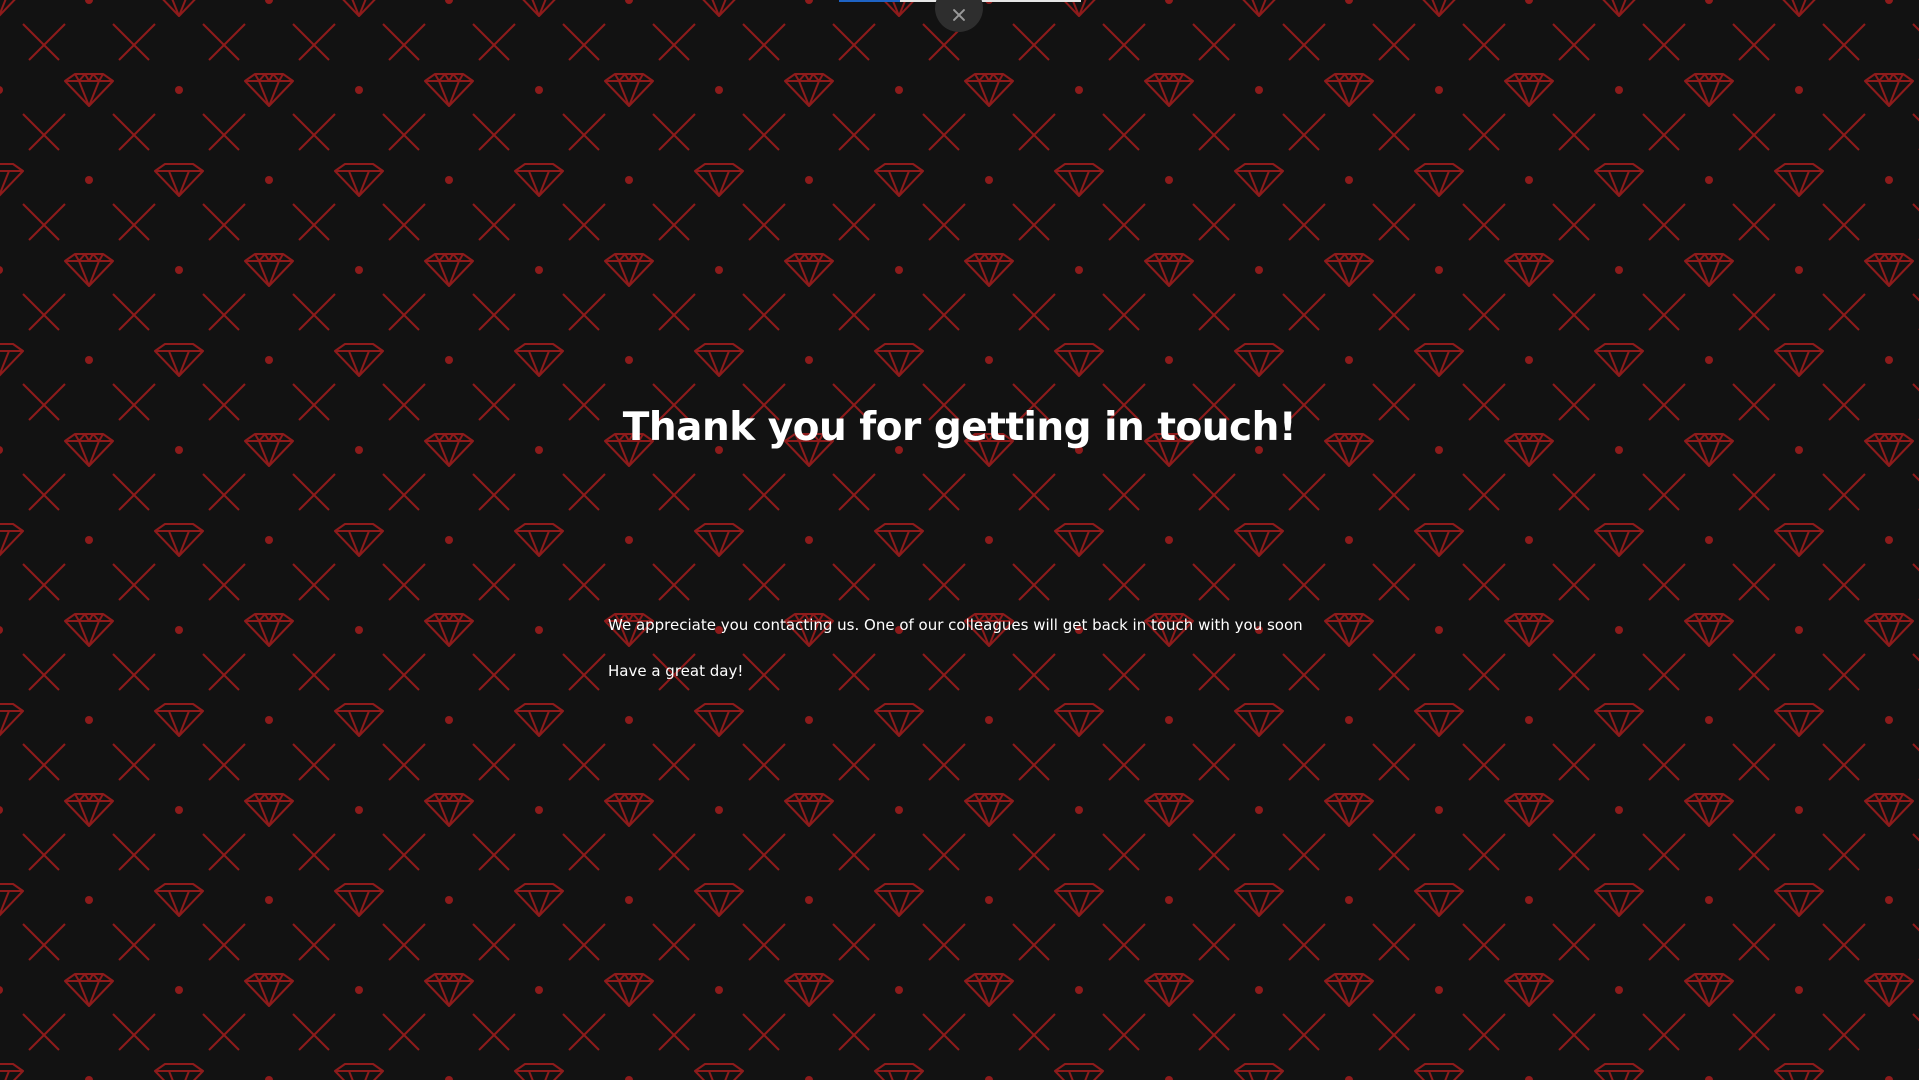 Image resolution: width=1919 pixels, height=1080 pixels. Describe the element at coordinates (869, 1) in the screenshot. I see `top-progress-fill` at that location.